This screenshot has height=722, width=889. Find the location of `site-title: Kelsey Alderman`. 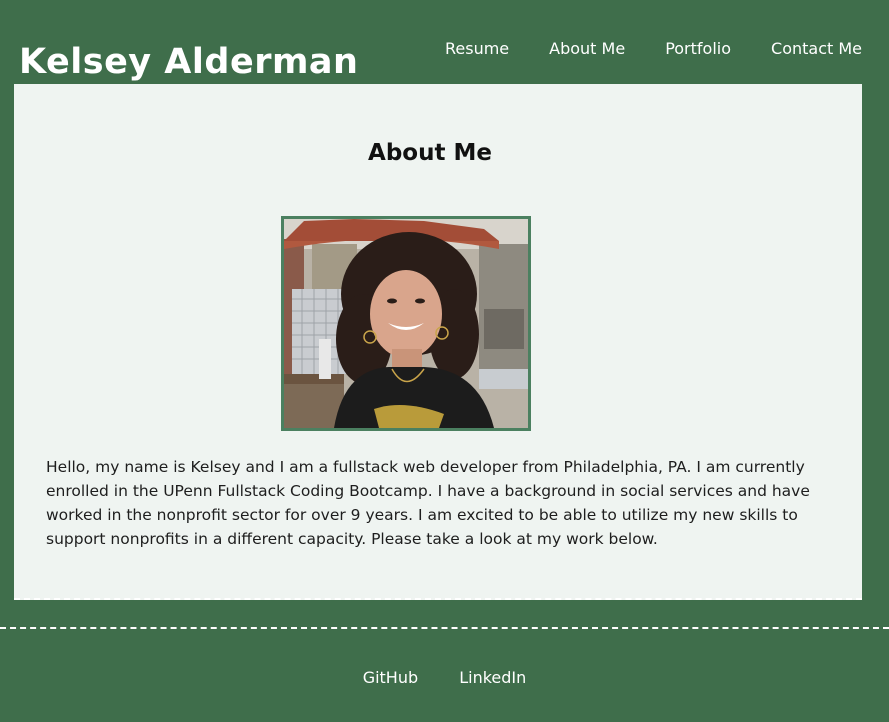

site-title: Kelsey Alderman is located at coordinates (189, 62).